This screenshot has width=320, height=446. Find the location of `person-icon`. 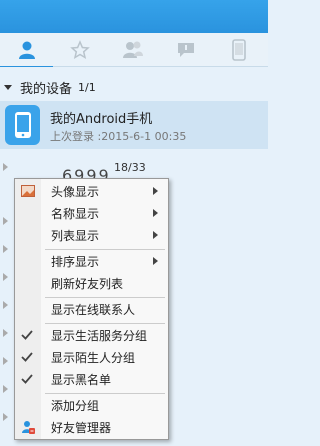

person-icon is located at coordinates (26, 50).